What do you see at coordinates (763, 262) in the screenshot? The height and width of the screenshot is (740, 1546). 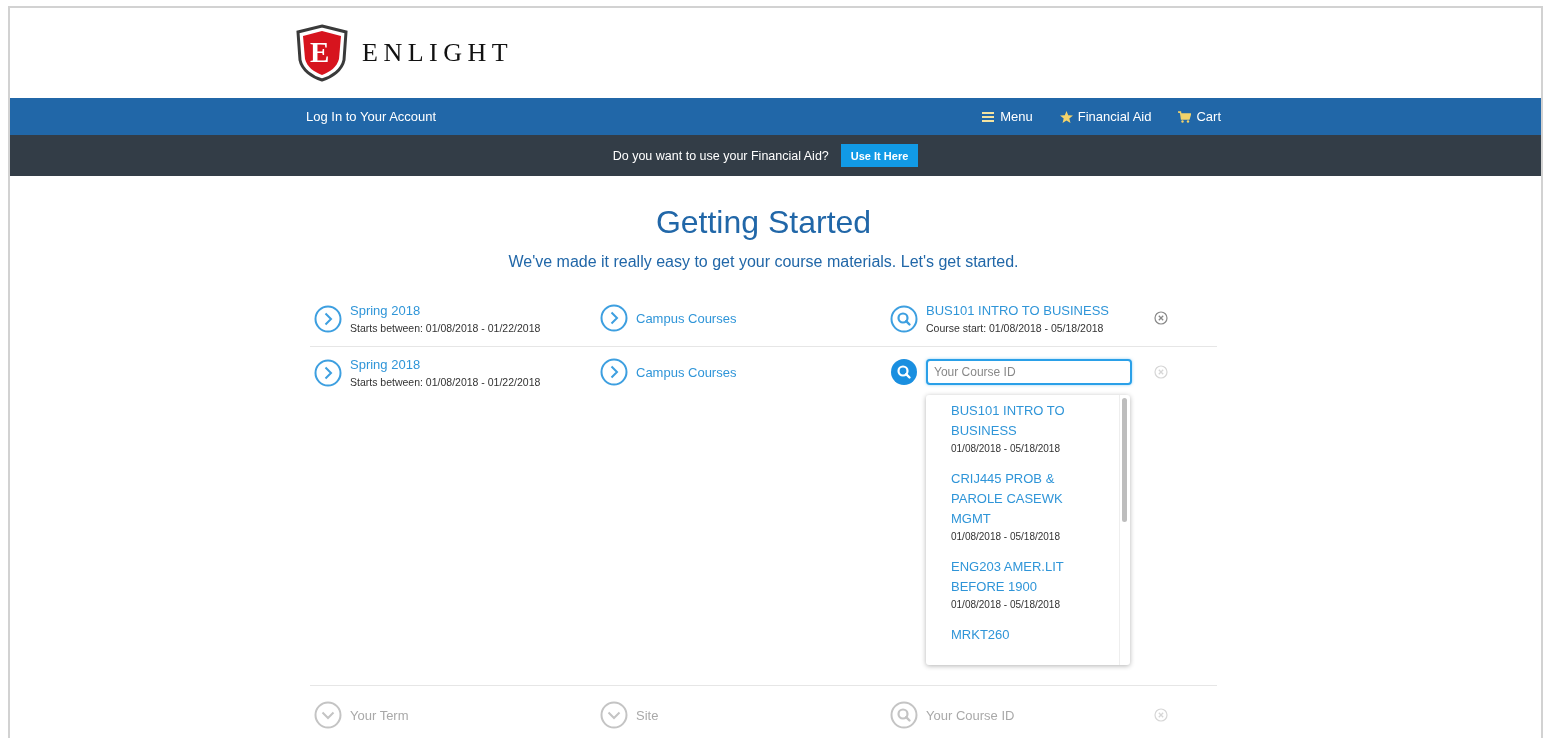 I see `page-subtitle: We've made it really easy to get your course materials. Let's get started.` at bounding box center [763, 262].